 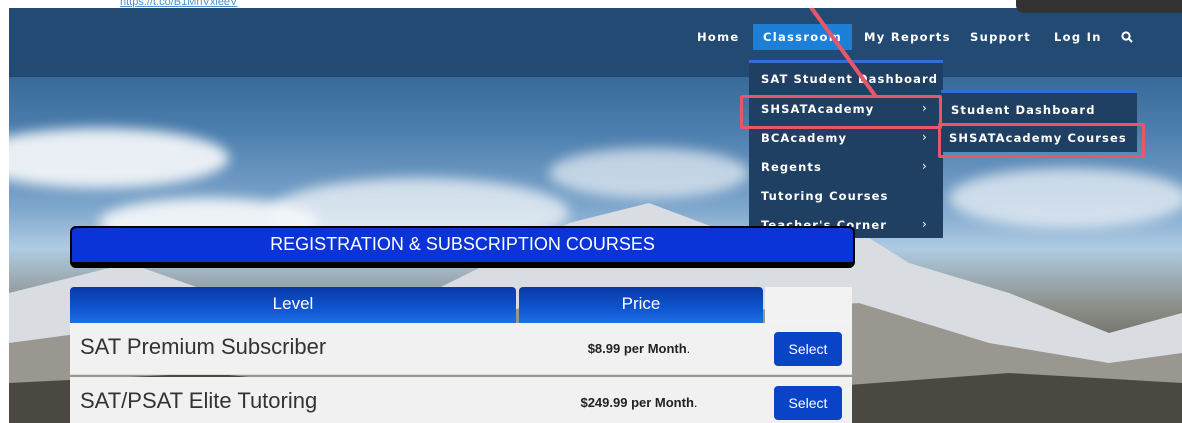 I want to click on submenu-item-shsatacademy-courses: SHSATAcademy Courses, so click(x=1035, y=138).